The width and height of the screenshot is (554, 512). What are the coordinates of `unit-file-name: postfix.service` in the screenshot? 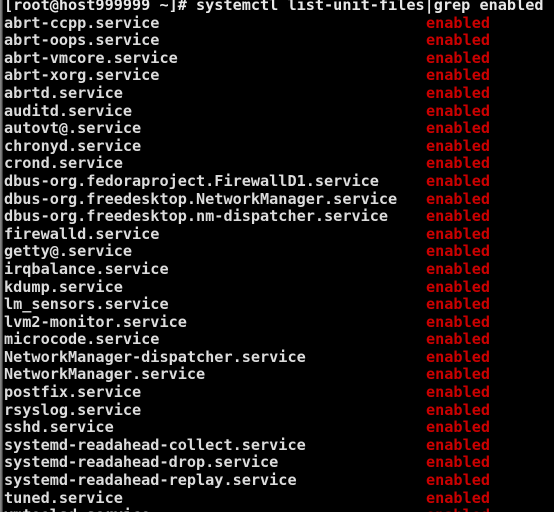 It's located at (73, 392).